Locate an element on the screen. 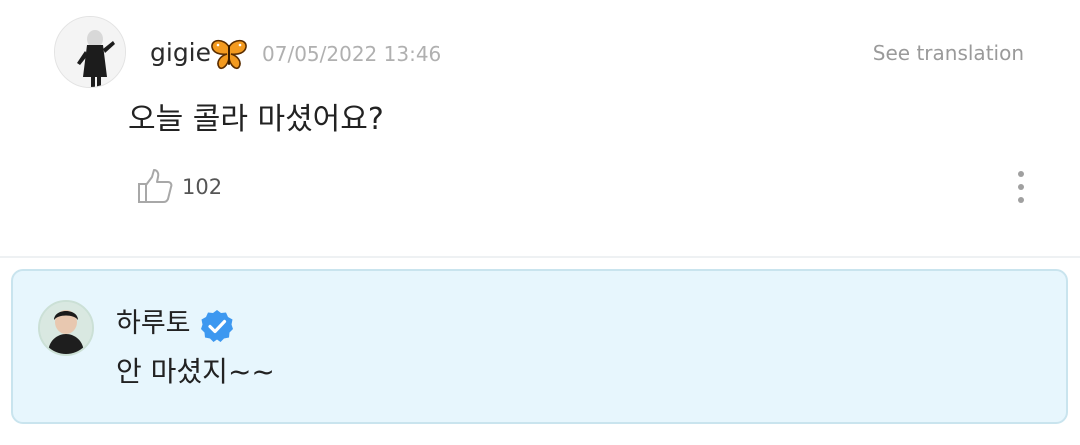 This screenshot has width=1080, height=445. author-avatar is located at coordinates (90, 52).